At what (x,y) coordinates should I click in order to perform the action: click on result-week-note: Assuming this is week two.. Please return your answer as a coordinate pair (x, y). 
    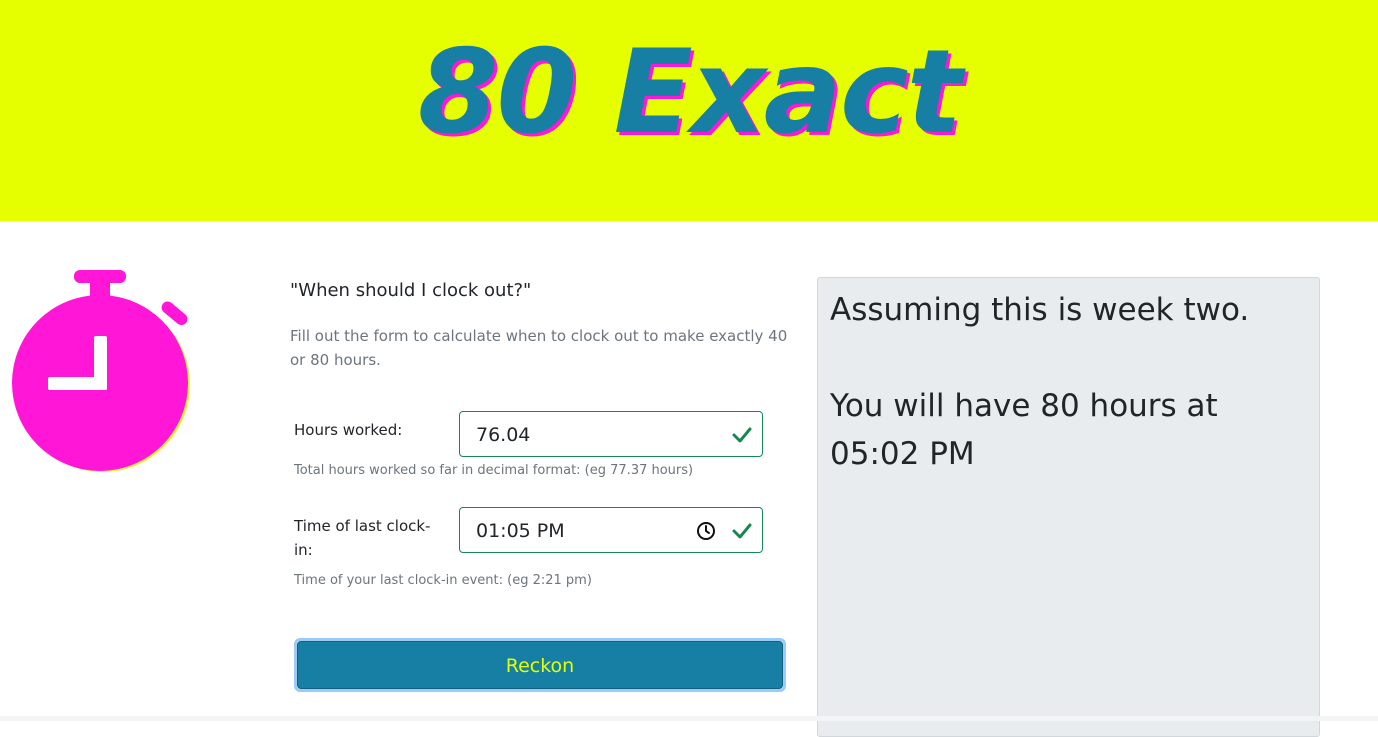
    Looking at the image, I should click on (1040, 310).